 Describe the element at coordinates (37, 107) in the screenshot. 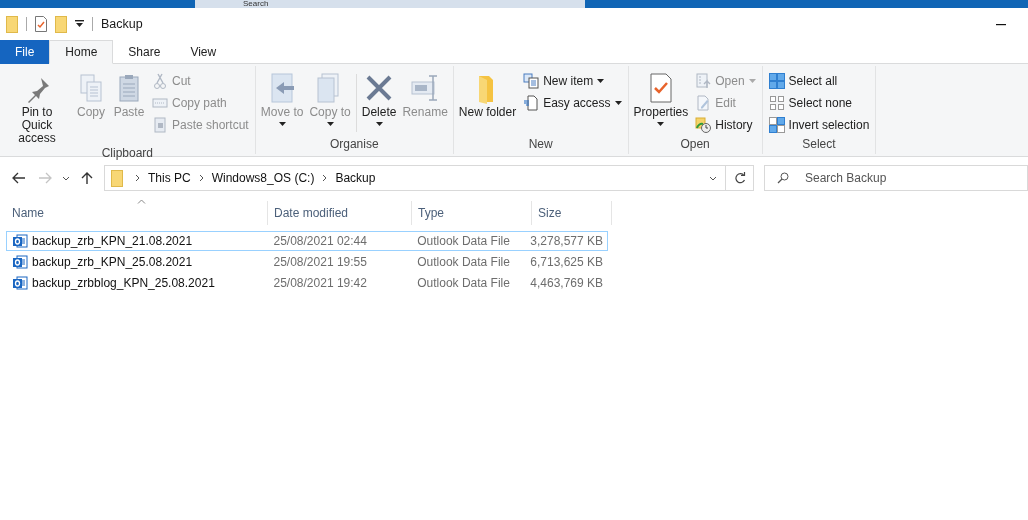

I see `ribbon-button: Pin to Quick access` at that location.